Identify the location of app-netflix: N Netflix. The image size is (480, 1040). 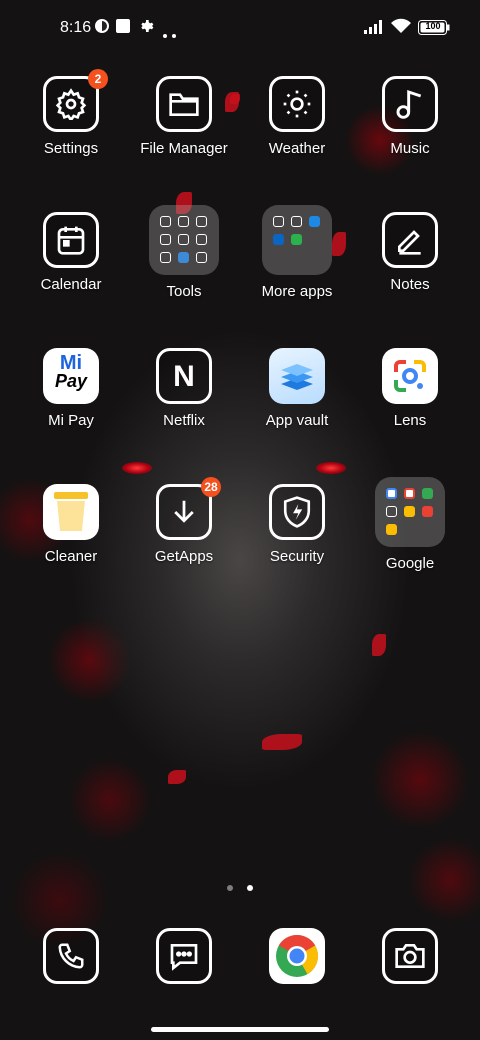
(184, 388).